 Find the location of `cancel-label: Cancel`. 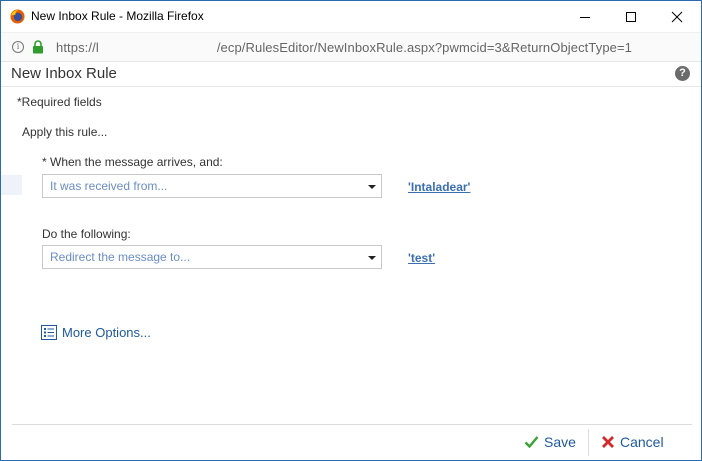

cancel-label: Cancel is located at coordinates (642, 442).